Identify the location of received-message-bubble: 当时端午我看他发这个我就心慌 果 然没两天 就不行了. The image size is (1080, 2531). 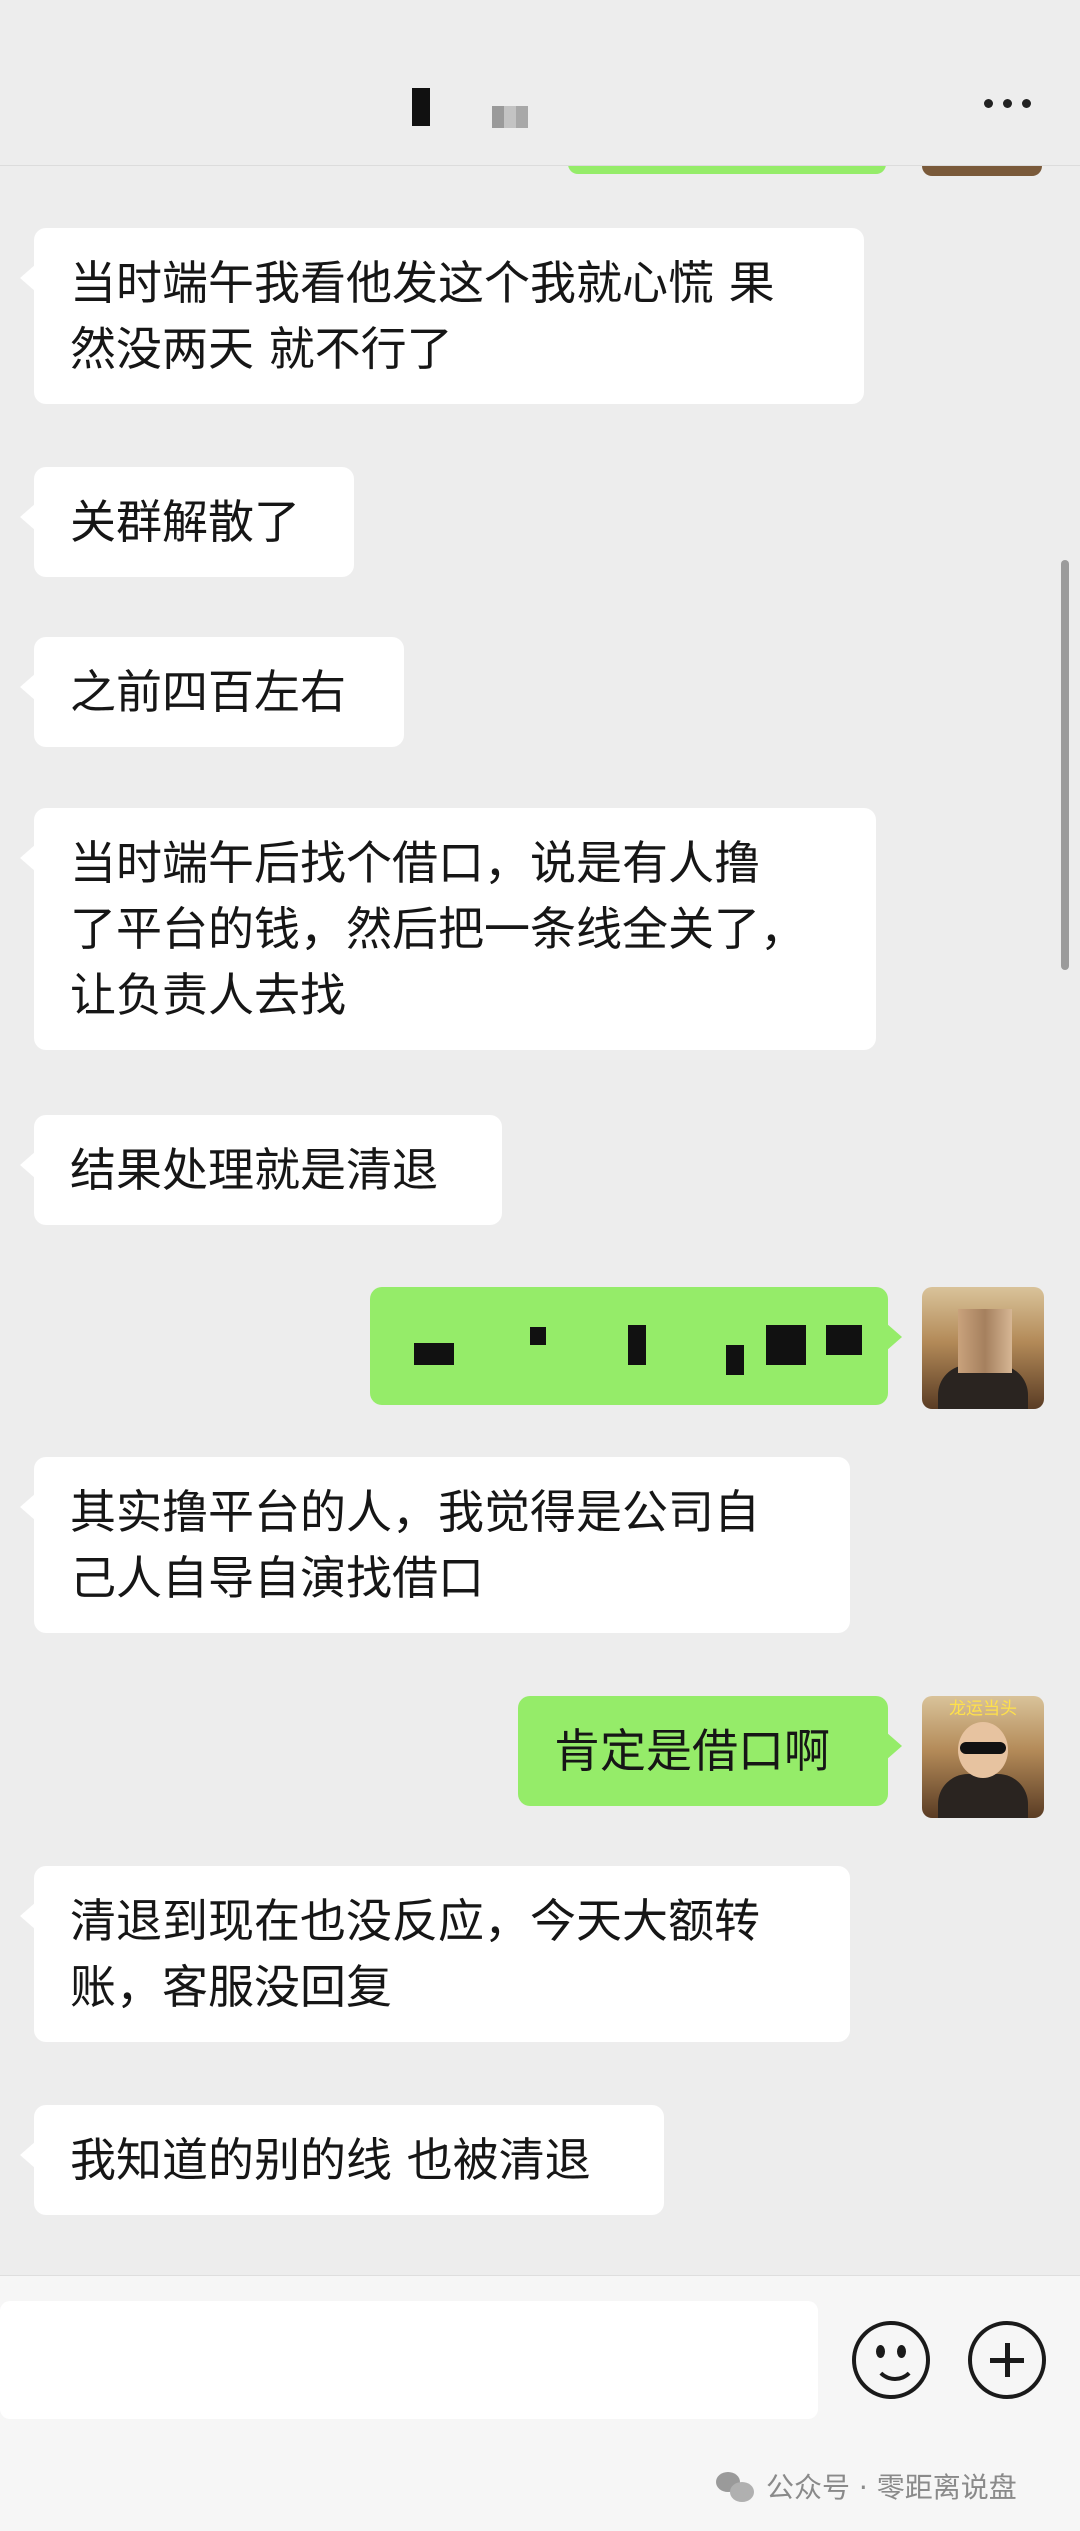
(442, 316).